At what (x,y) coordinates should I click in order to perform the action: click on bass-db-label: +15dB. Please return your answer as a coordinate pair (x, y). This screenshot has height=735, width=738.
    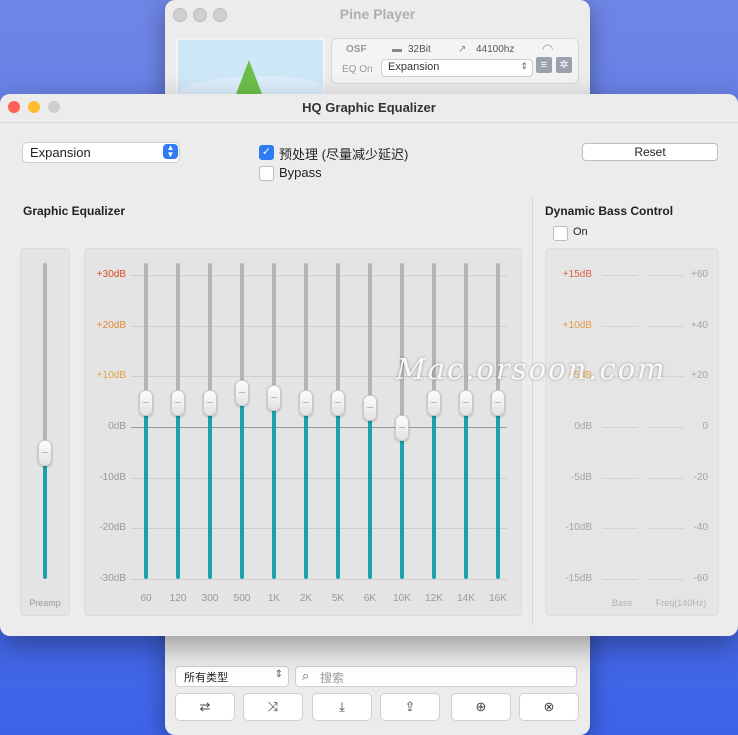
    Looking at the image, I should click on (577, 274).